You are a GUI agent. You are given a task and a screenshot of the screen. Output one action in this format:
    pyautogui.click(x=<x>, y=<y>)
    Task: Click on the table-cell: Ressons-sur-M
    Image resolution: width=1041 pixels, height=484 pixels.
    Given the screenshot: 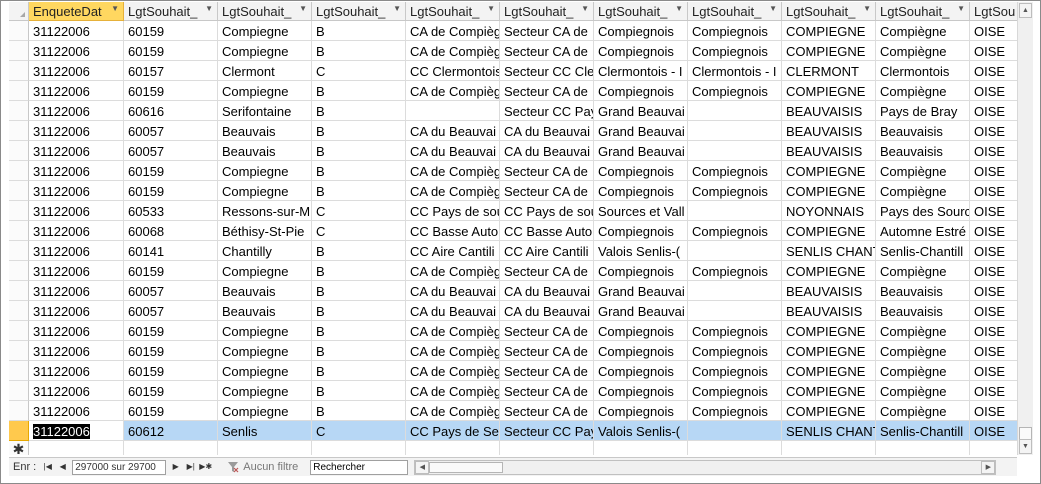 What is the action you would take?
    pyautogui.click(x=265, y=211)
    